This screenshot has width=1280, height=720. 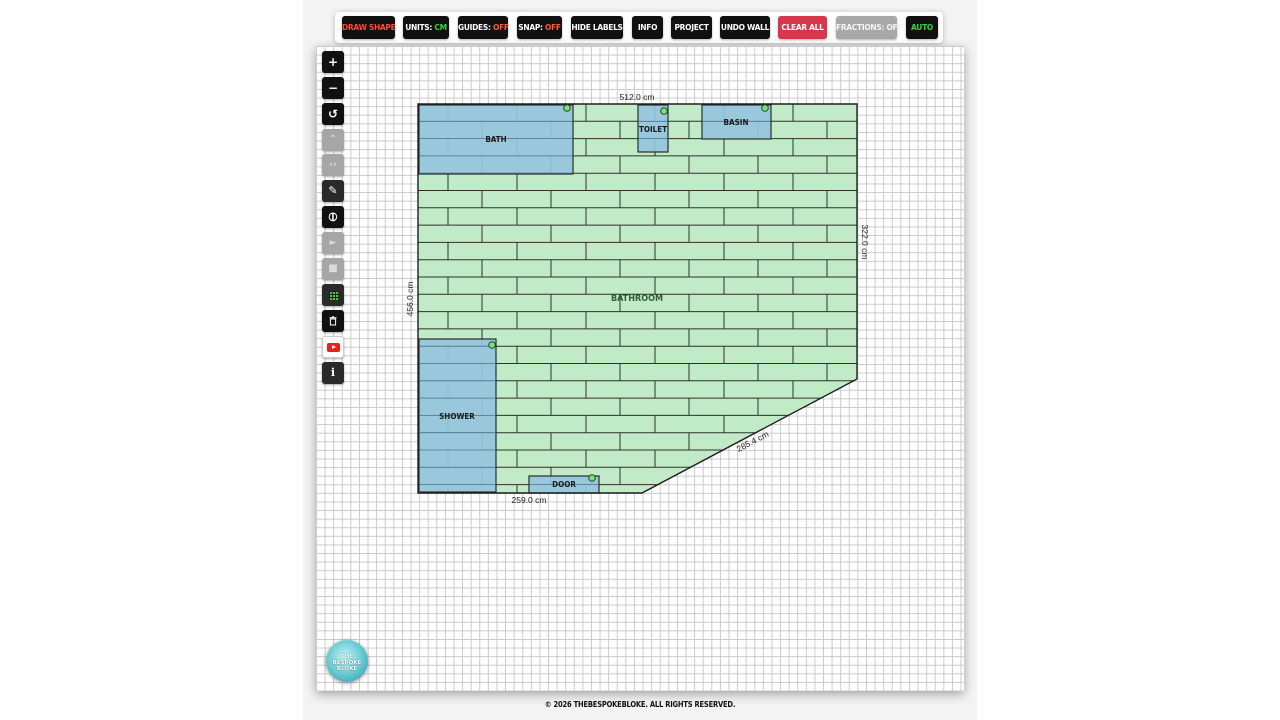 I want to click on dimension-left: 456.0 cm, so click(x=410, y=299).